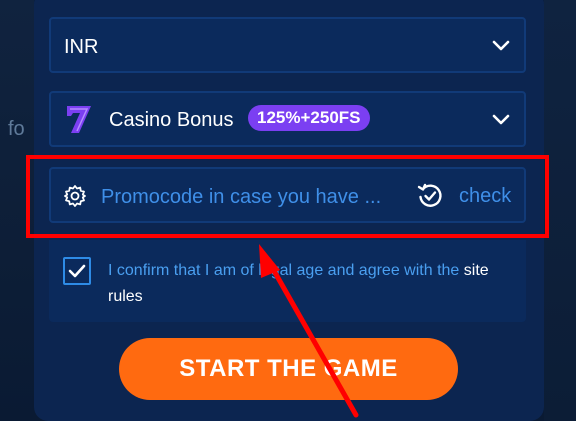 The width and height of the screenshot is (576, 421). I want to click on background-text: fo, so click(16, 129).